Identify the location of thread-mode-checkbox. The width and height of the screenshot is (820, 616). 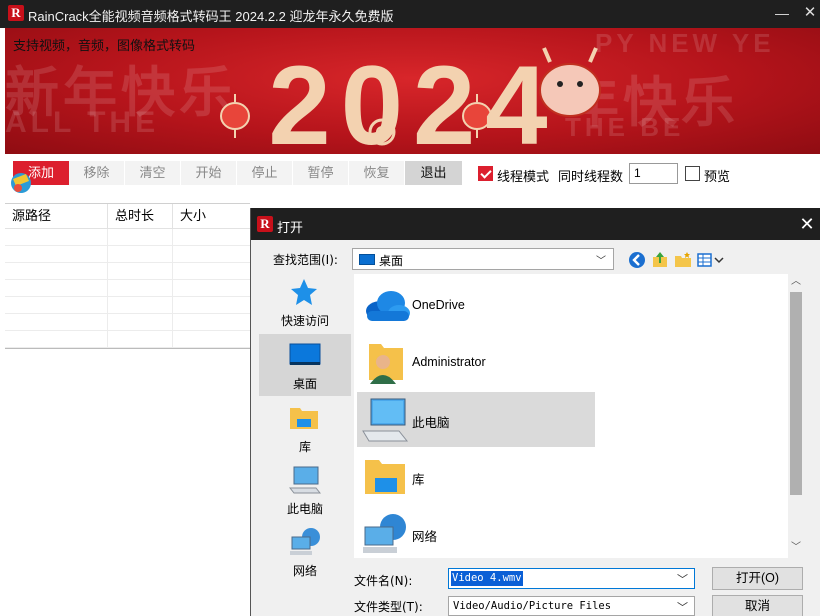
(485, 173).